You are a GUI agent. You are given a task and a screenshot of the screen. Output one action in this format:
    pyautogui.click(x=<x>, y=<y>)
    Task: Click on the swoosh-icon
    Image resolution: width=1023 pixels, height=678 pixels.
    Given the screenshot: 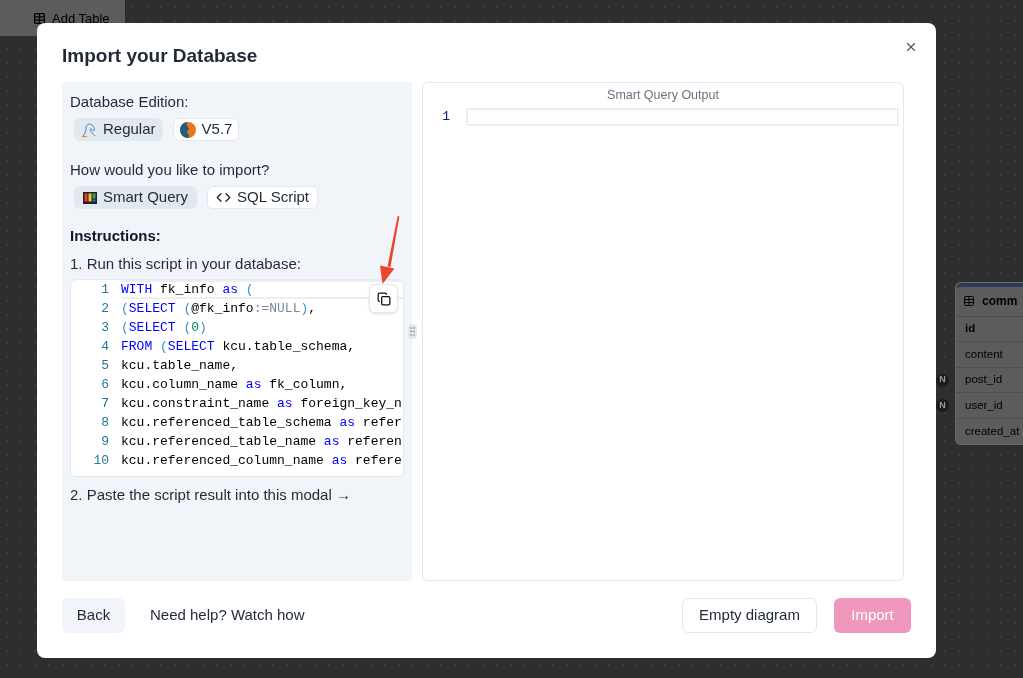 What is the action you would take?
    pyautogui.click(x=89, y=129)
    